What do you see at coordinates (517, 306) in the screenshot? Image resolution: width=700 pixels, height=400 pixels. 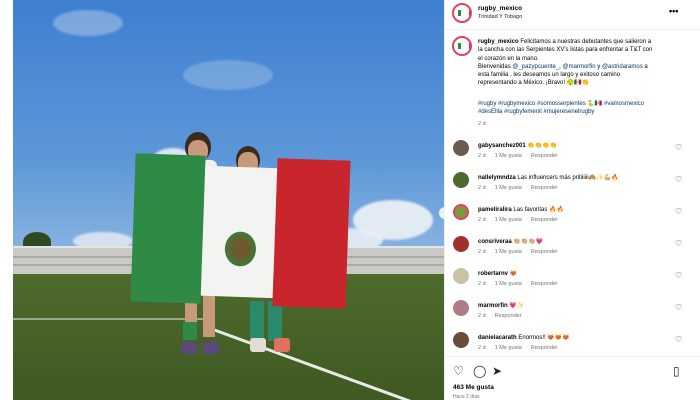 I see `comment-text: 💗✨` at bounding box center [517, 306].